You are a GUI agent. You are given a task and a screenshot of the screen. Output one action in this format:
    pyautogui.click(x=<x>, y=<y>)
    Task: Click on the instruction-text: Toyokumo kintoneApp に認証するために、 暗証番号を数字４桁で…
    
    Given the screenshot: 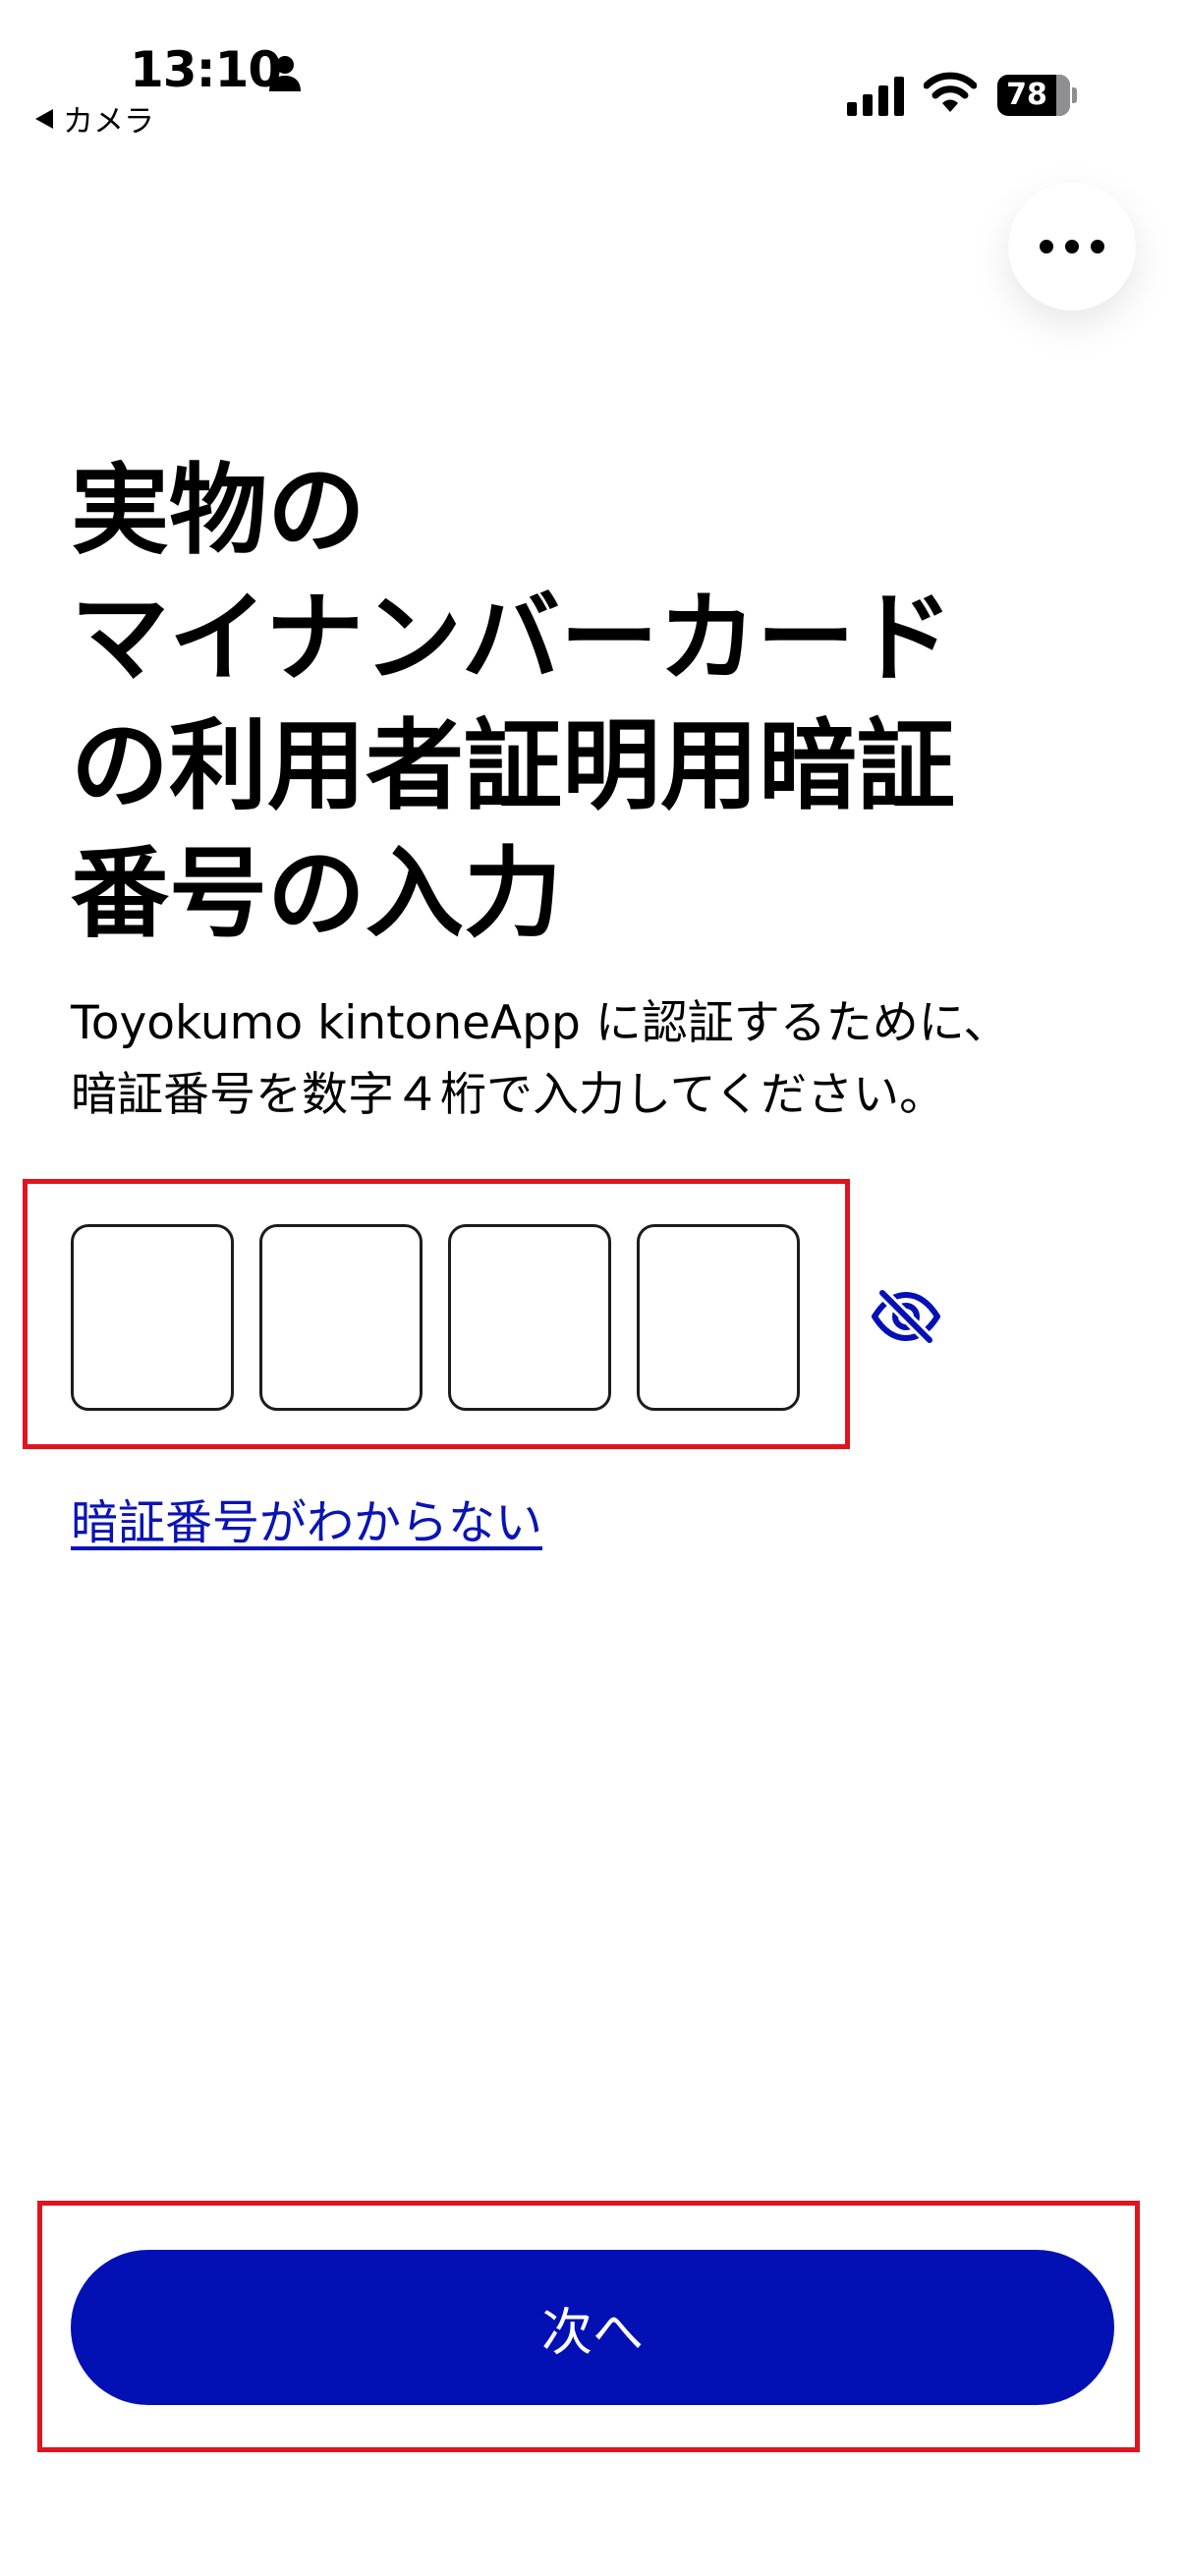 What is the action you would take?
    pyautogui.click(x=602, y=1059)
    